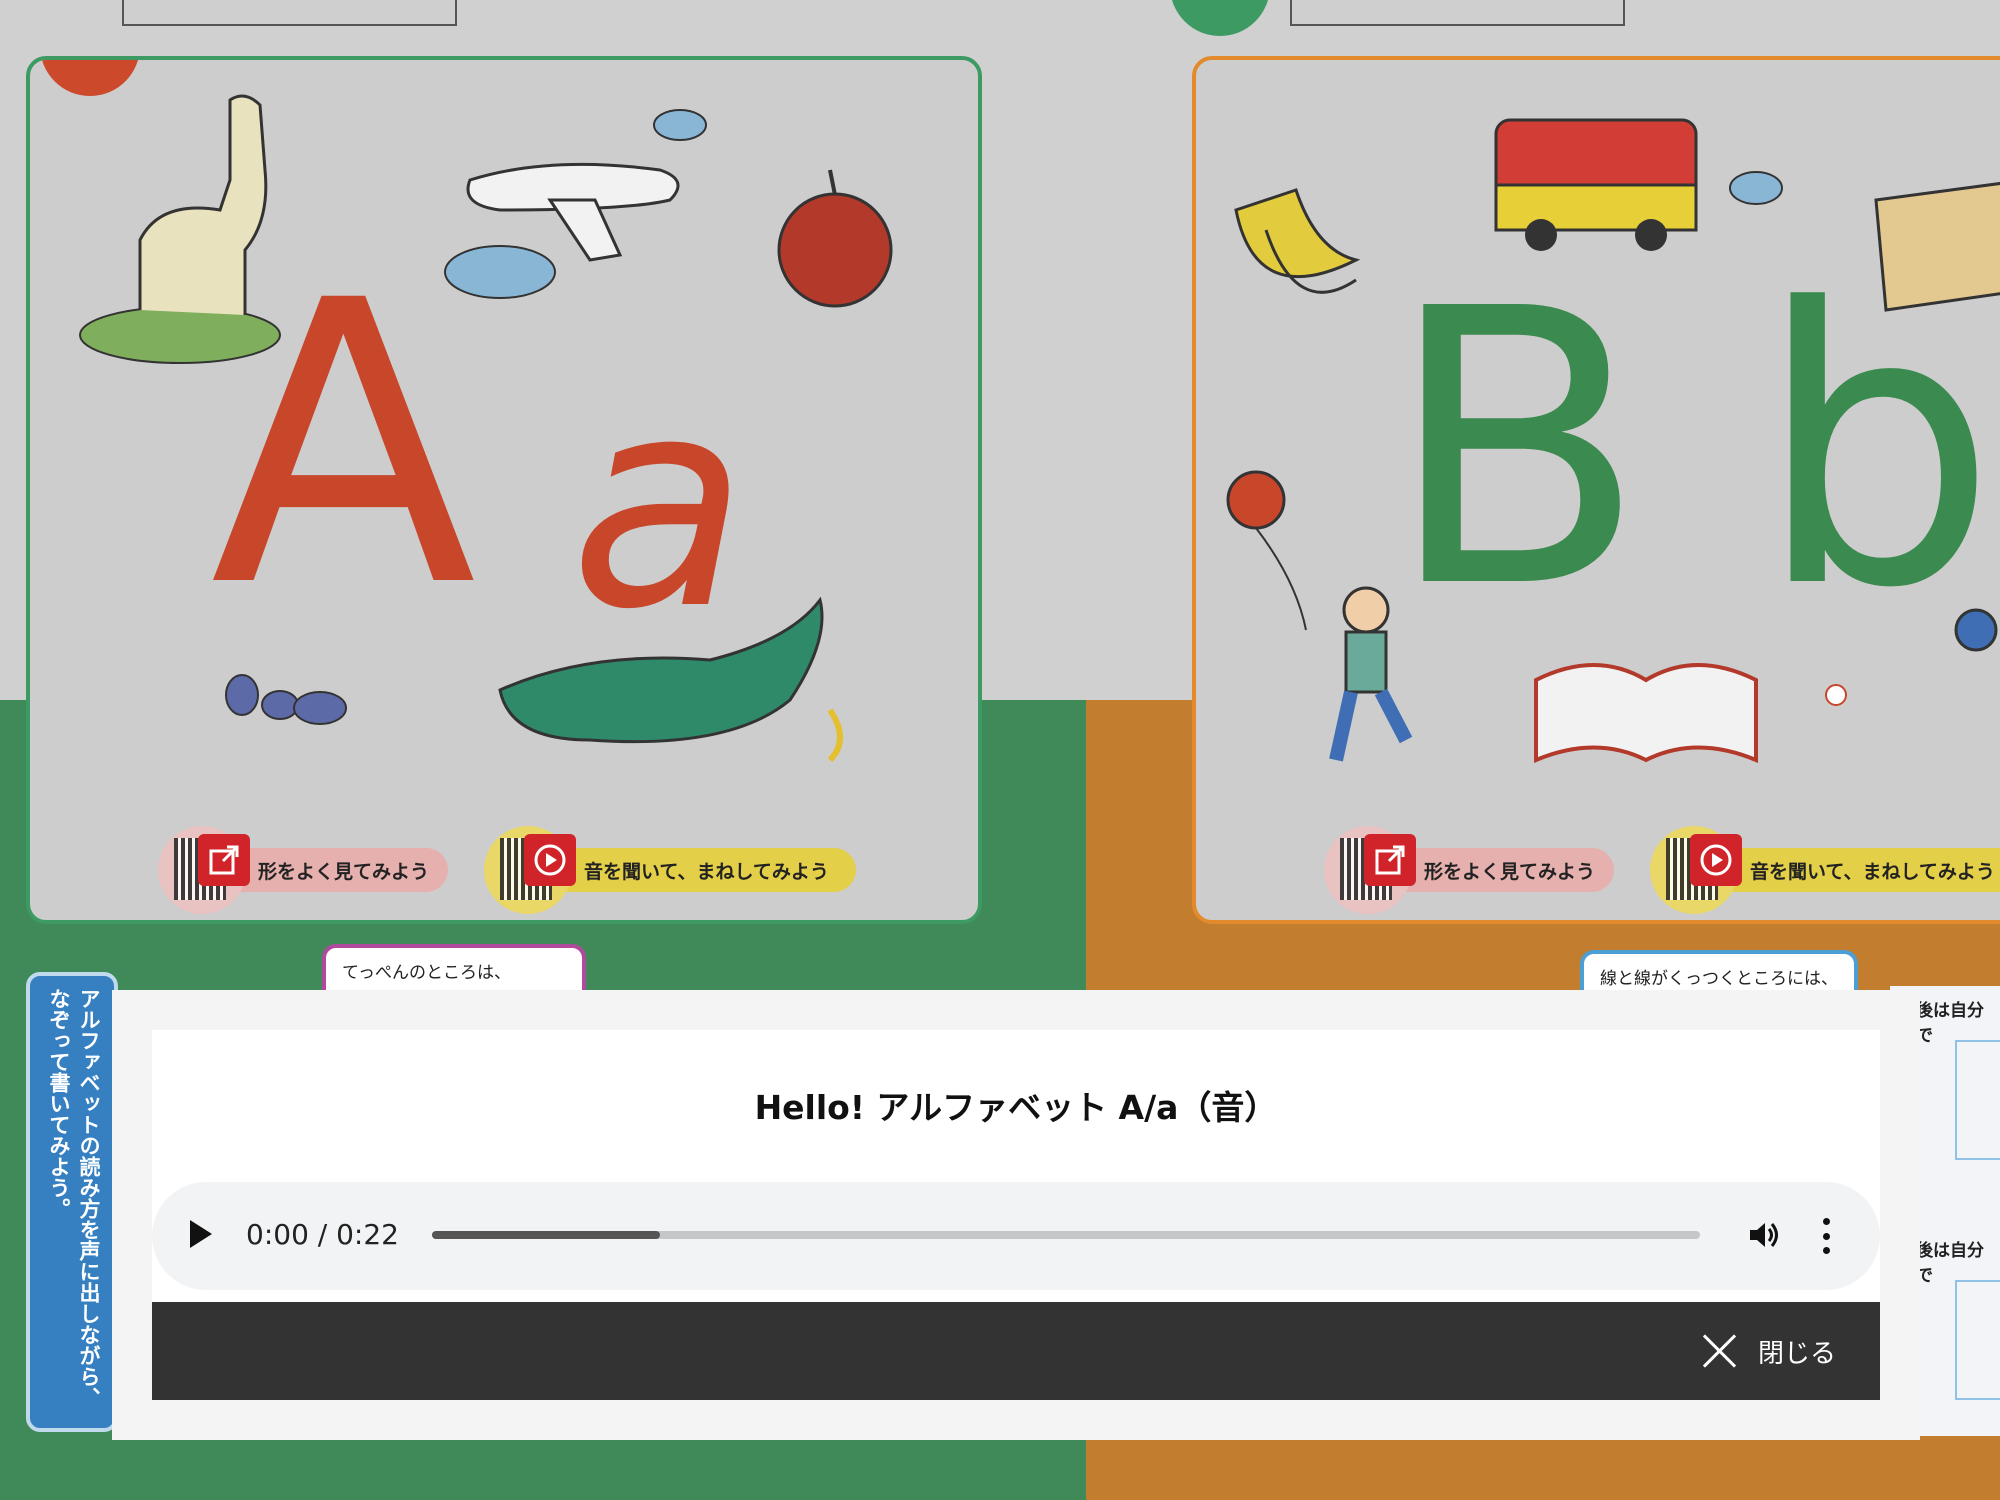  What do you see at coordinates (1796, 1353) in the screenshot?
I see `close-label: 閉じる` at bounding box center [1796, 1353].